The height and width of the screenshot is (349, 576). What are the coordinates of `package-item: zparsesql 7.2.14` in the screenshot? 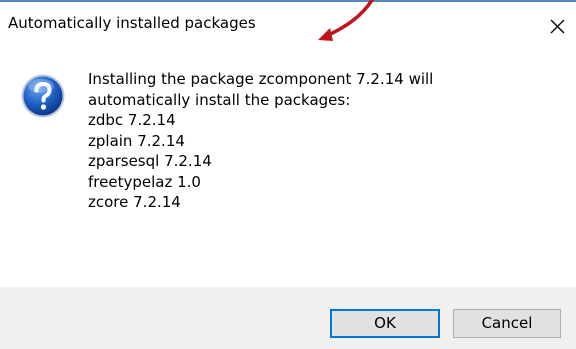 It's located at (150, 161).